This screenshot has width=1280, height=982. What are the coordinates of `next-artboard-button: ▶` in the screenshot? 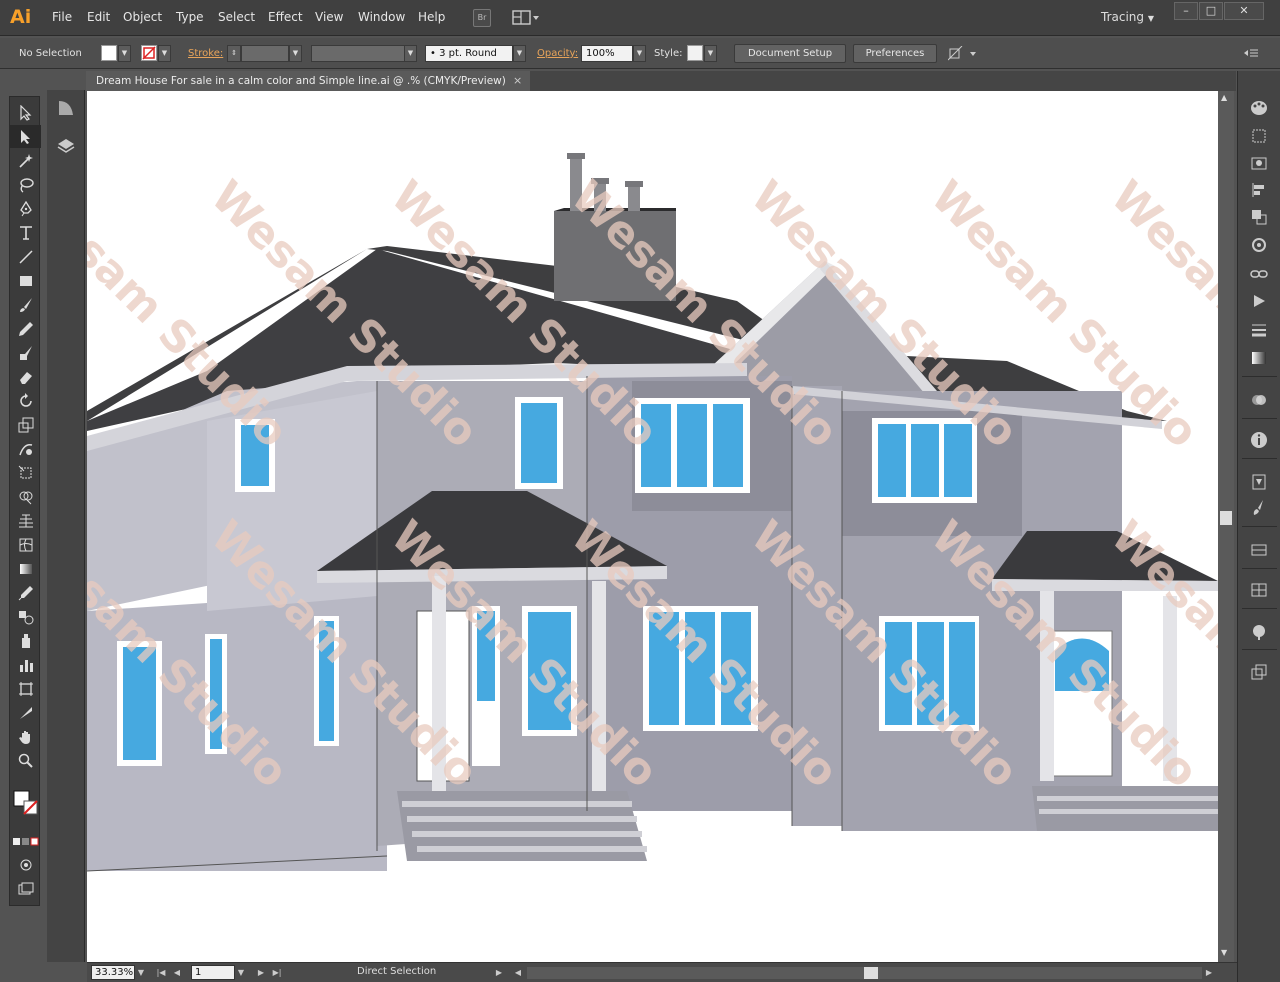 It's located at (261, 972).